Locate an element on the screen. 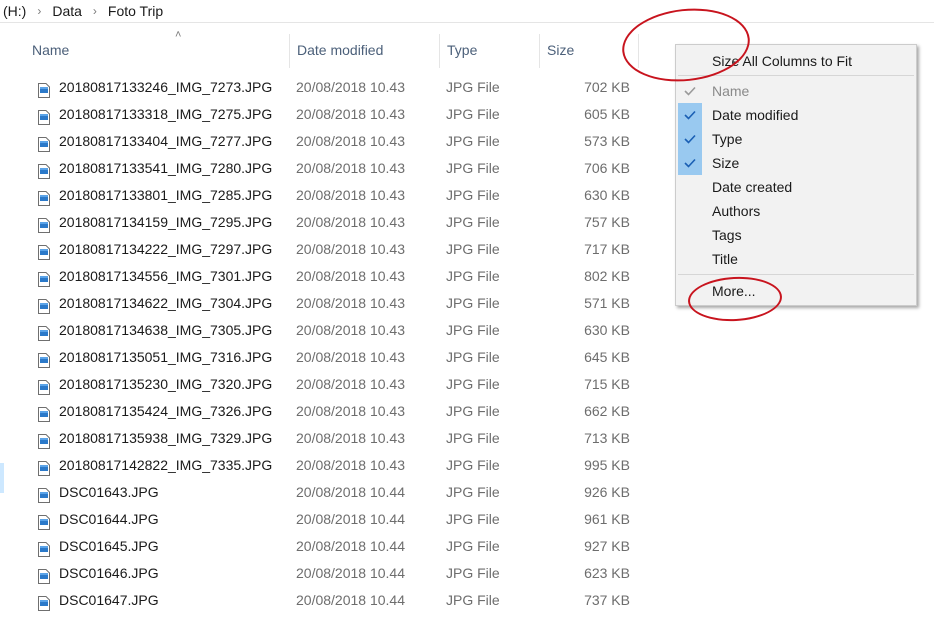  menu-item-size: Size is located at coordinates (796, 163).